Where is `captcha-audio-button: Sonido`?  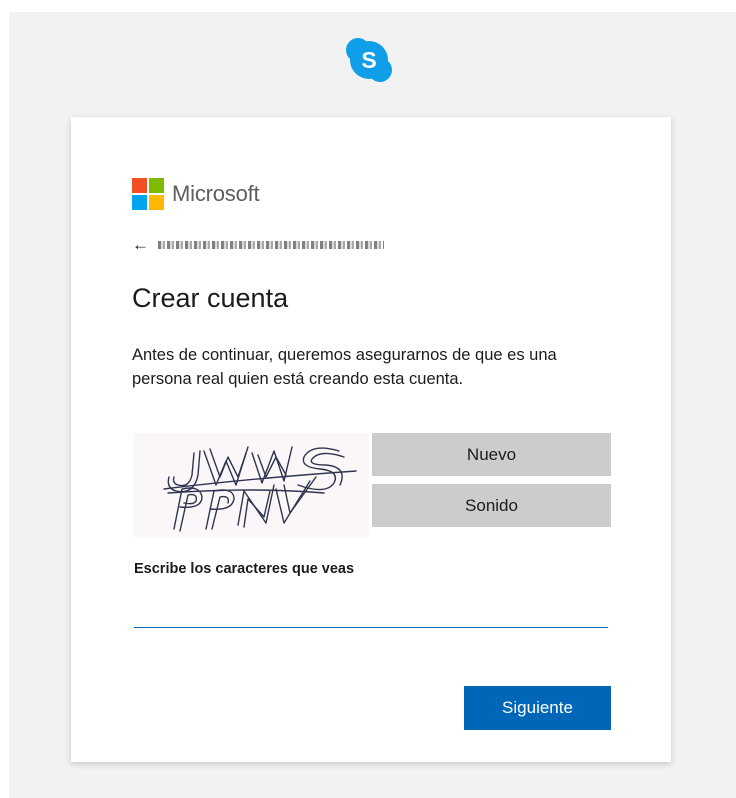
captcha-audio-button: Sonido is located at coordinates (491, 505).